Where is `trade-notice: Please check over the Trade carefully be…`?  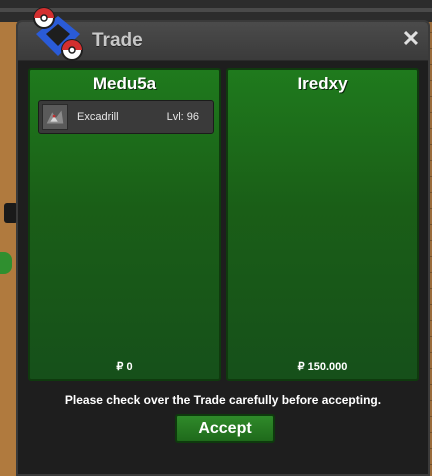 trade-notice: Please check over the Trade carefully be… is located at coordinates (223, 400).